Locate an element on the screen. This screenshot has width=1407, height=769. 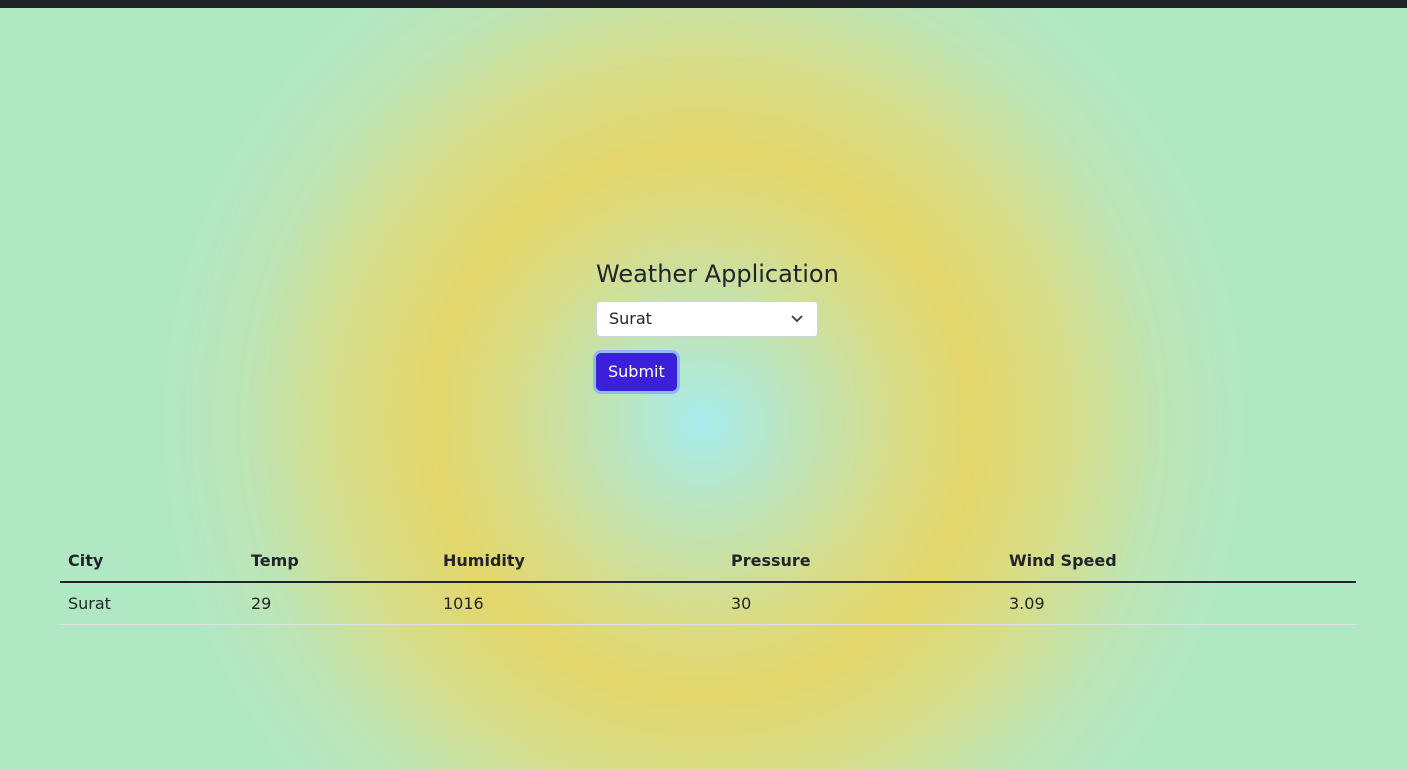
cell-city: Surat is located at coordinates (151, 603).